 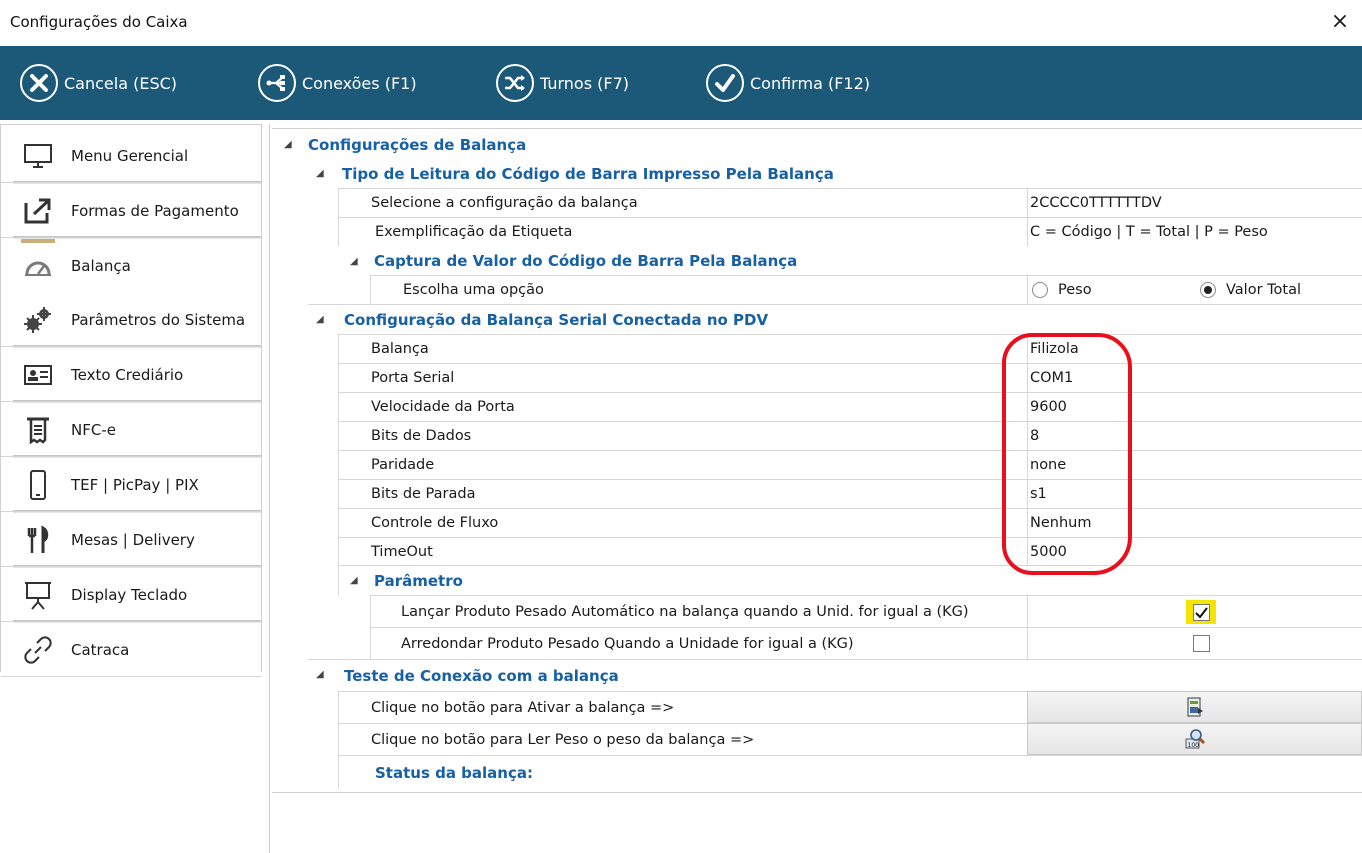 I want to click on category-parametro: Parâmetro, so click(x=418, y=580).